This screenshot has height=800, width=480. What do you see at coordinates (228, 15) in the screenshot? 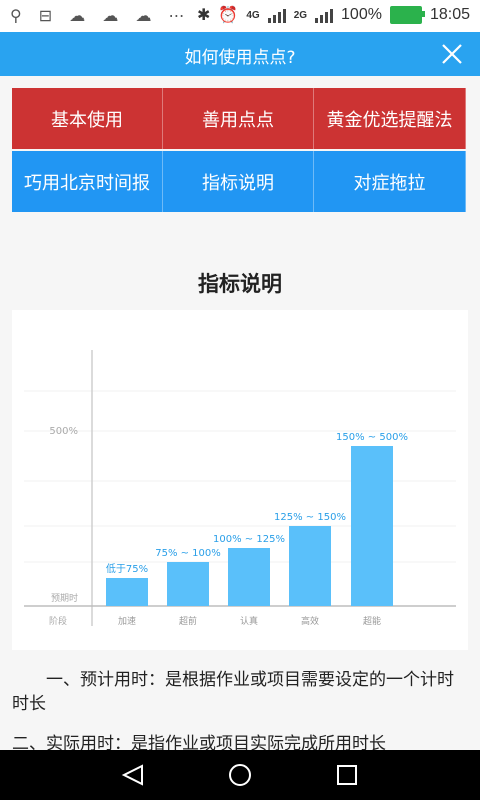
I see `alarm-icon: ⏰` at bounding box center [228, 15].